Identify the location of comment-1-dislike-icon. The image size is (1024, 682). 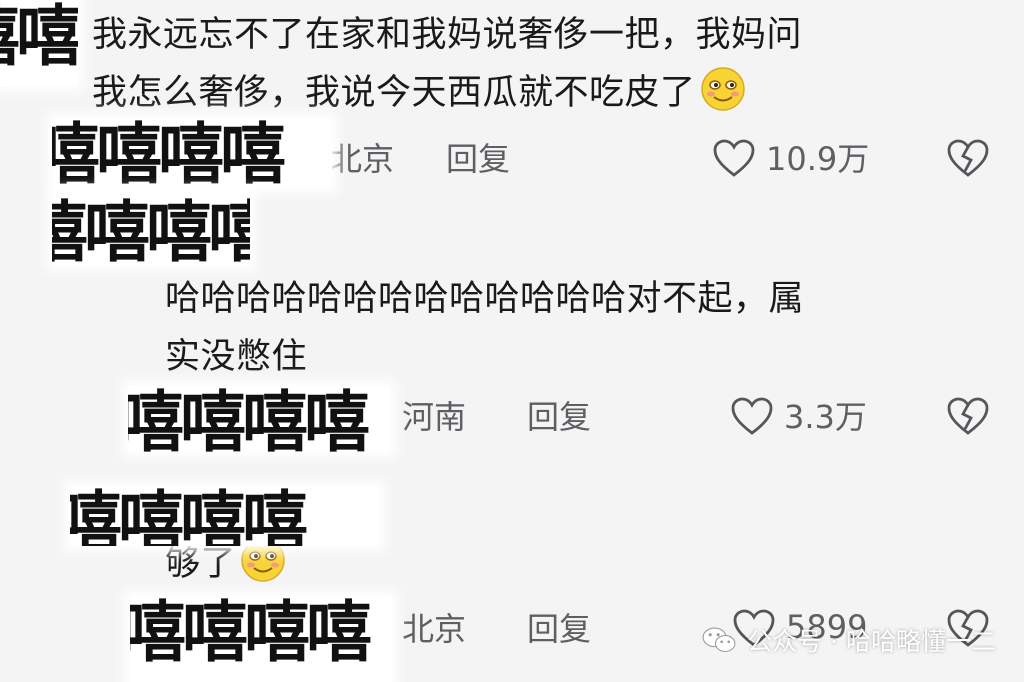
(968, 158).